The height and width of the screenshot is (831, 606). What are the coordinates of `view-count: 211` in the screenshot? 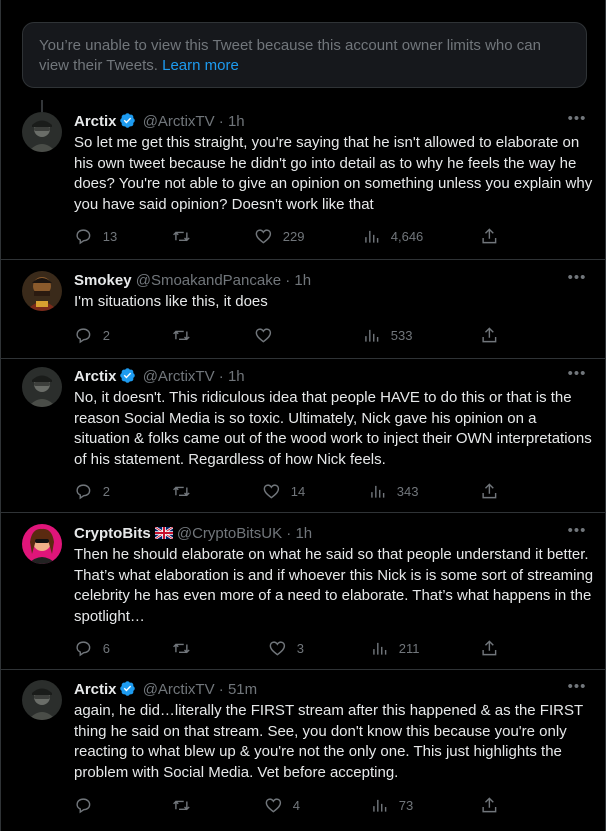 It's located at (409, 648).